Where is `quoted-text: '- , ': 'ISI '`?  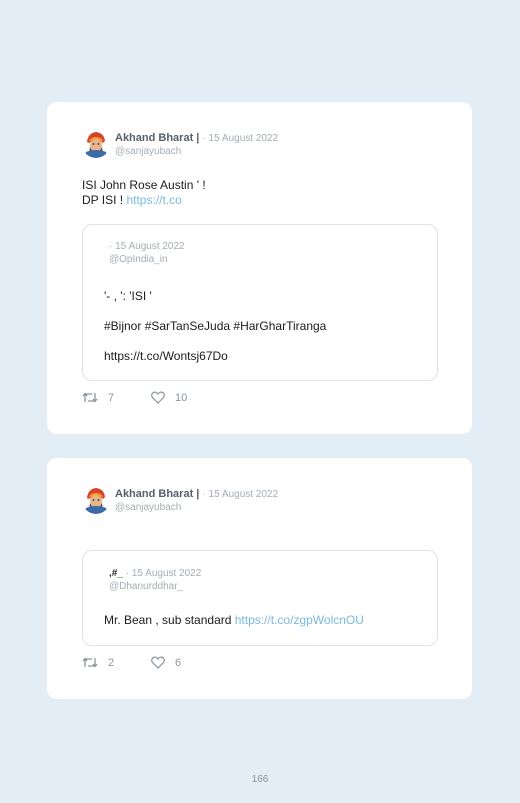 quoted-text: '- , ': 'ISI ' is located at coordinates (128, 296).